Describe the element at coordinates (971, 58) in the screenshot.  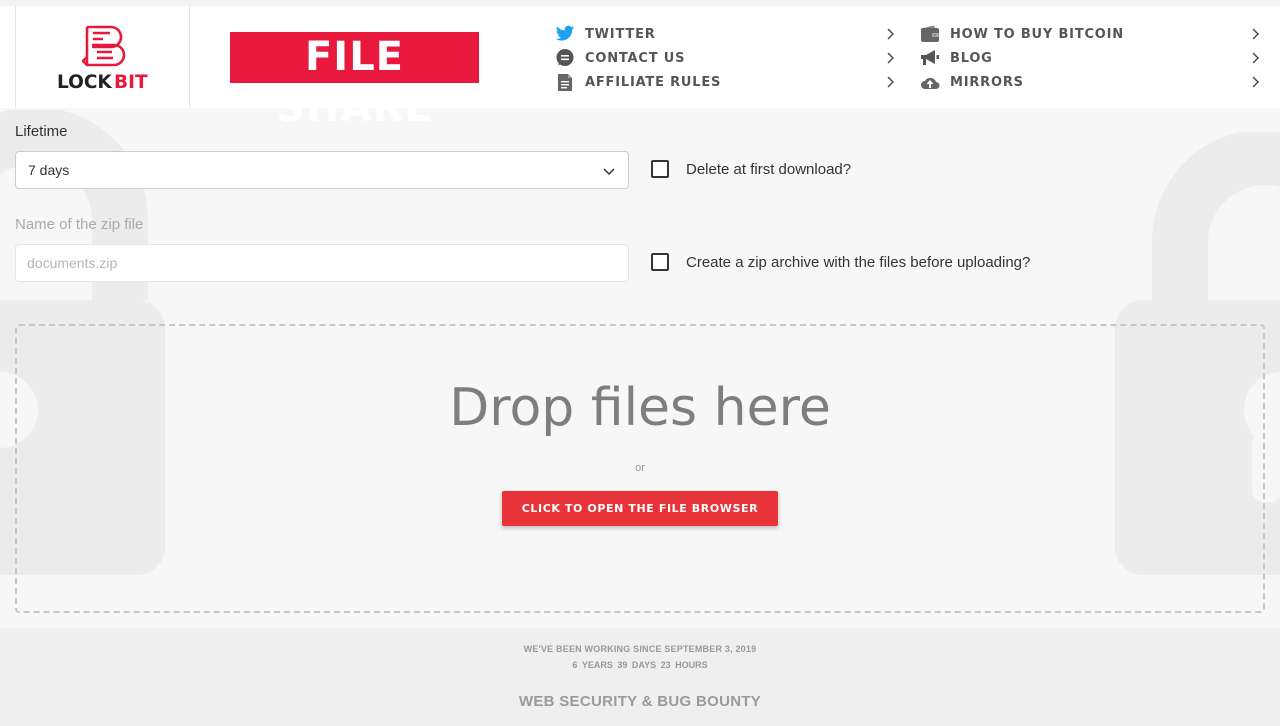
I see `nav-item-label: BLOG` at that location.